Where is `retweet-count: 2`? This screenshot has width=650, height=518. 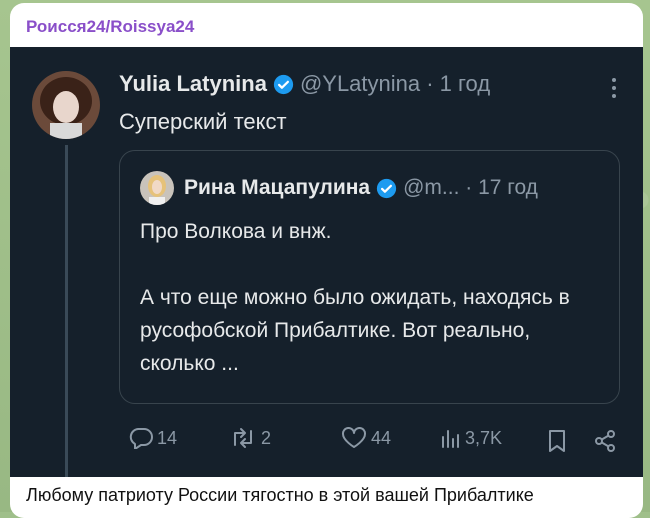
retweet-count: 2 is located at coordinates (266, 437).